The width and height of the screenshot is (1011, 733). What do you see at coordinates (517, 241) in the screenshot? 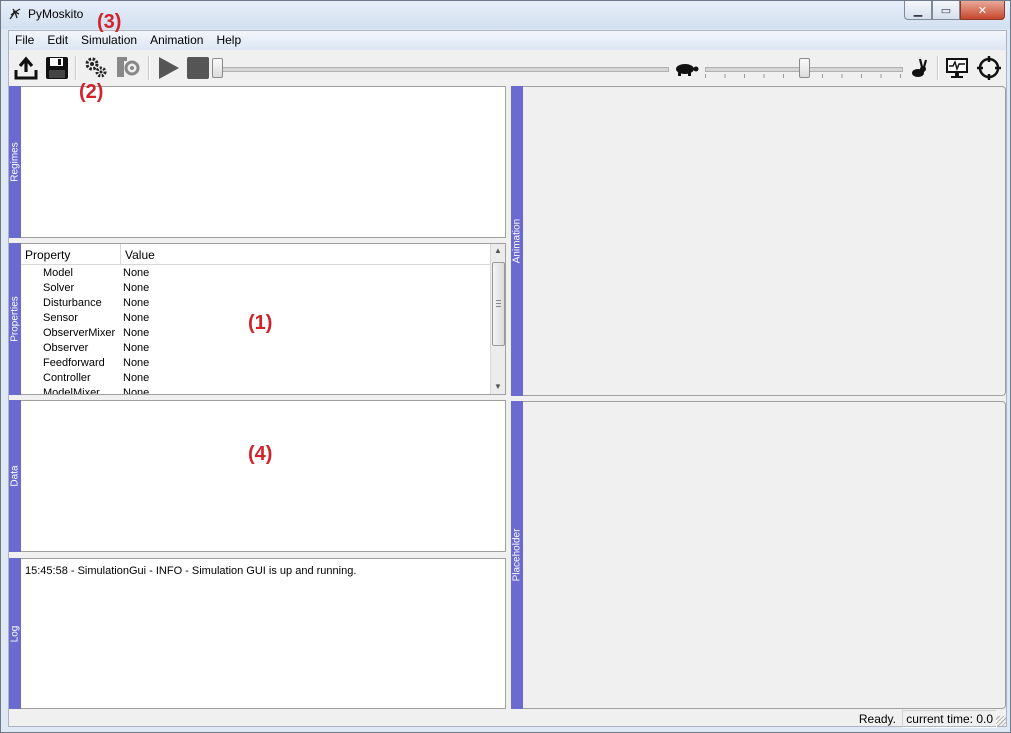
I see `animation-dock-title: Animation` at bounding box center [517, 241].